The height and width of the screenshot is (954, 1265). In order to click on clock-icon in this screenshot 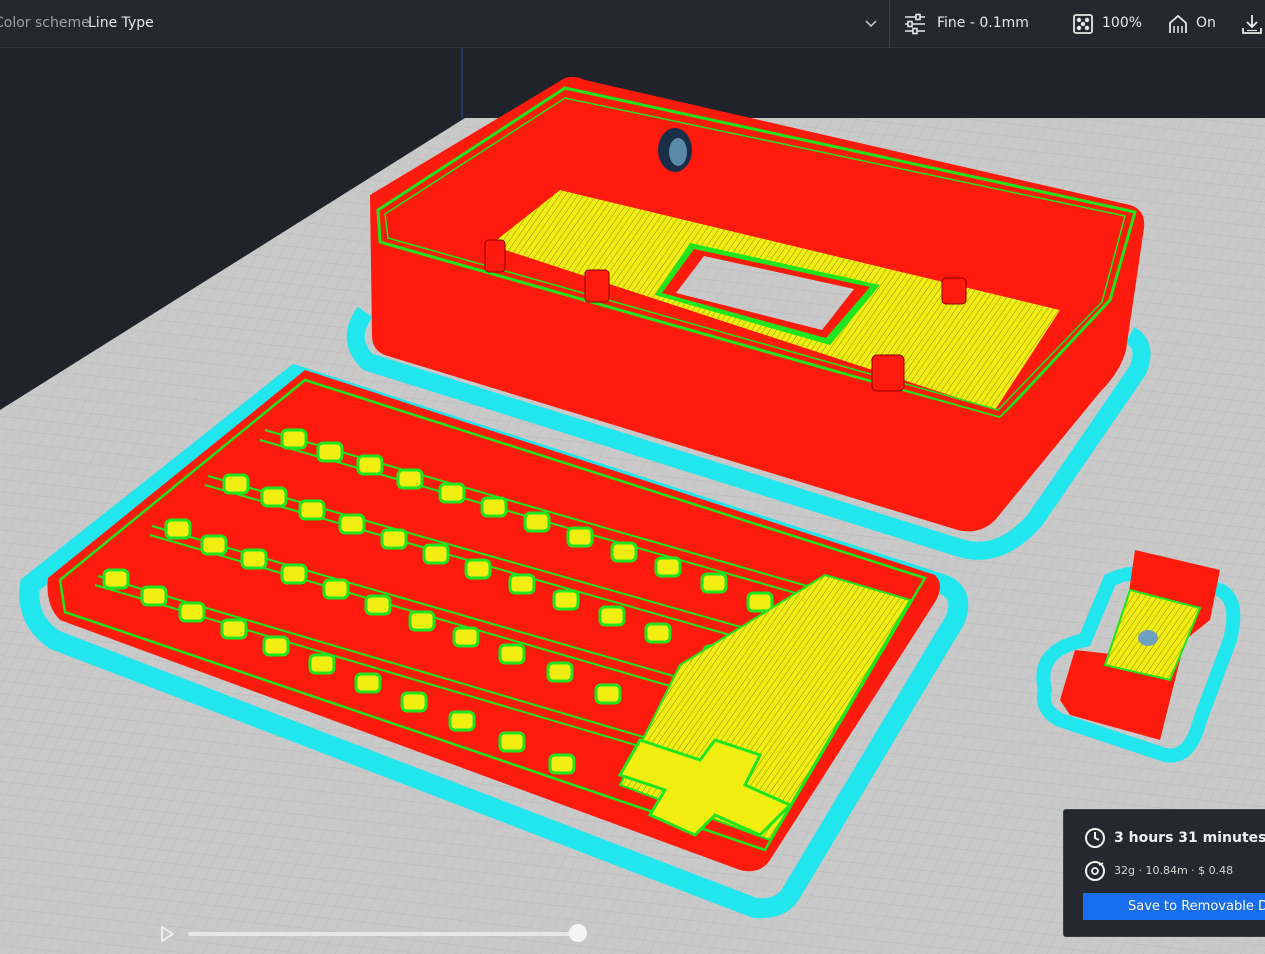, I will do `click(1095, 838)`.